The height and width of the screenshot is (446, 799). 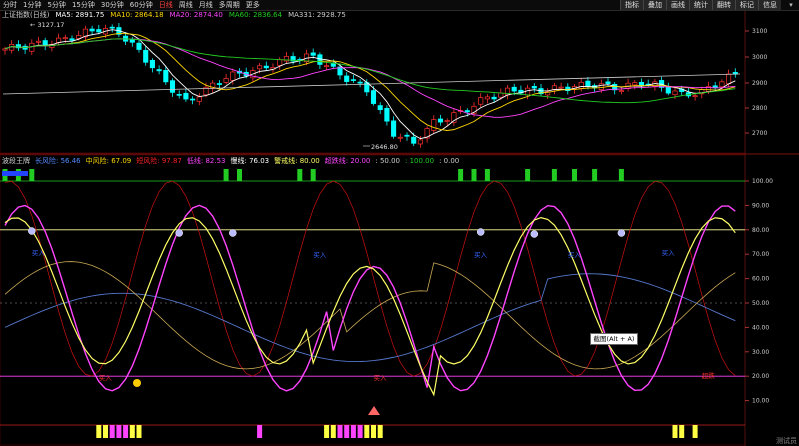 I want to click on tool-button-3: 统计, so click(x=700, y=5).